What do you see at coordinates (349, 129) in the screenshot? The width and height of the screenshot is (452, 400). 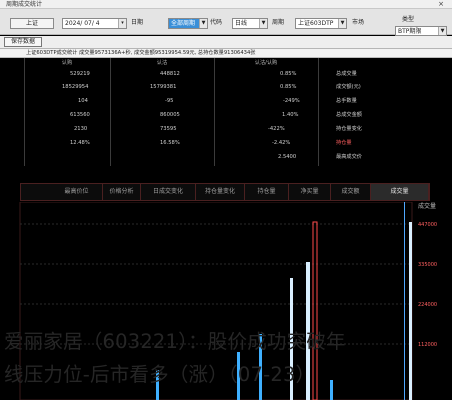 I see `row-label: 持仓量变化` at bounding box center [349, 129].